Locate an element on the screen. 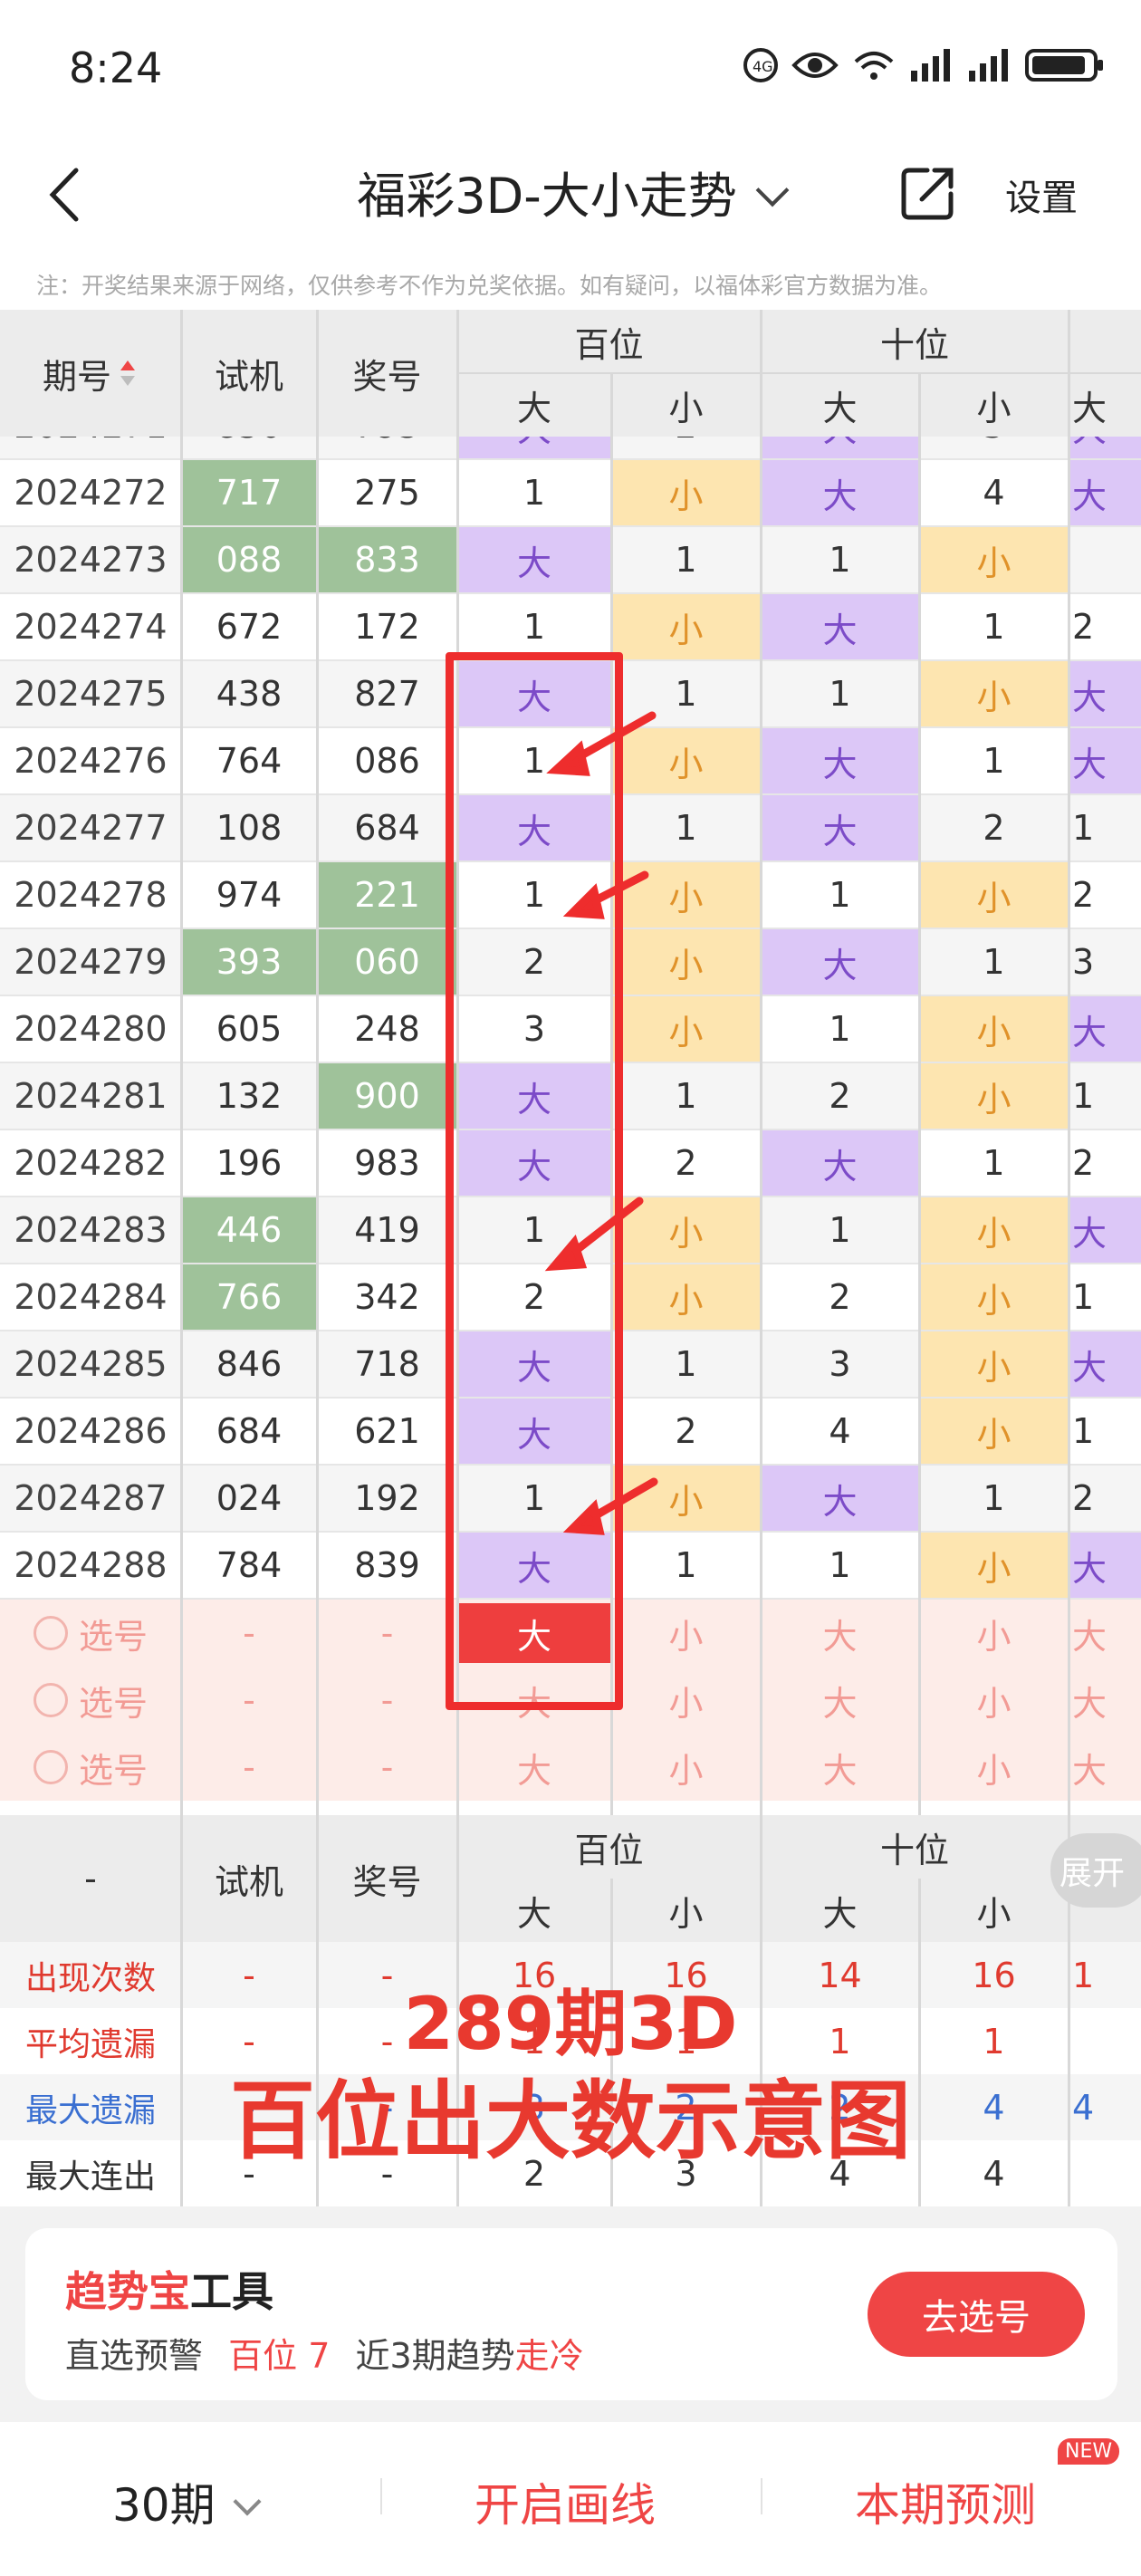  go-select-button: 去选号 is located at coordinates (977, 2314).